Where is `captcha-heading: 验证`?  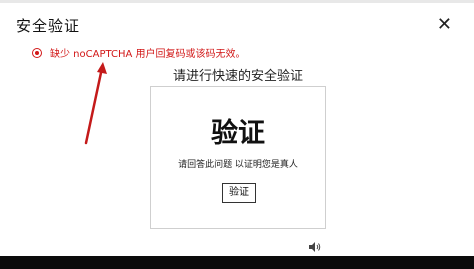 captcha-heading: 验证 is located at coordinates (238, 133).